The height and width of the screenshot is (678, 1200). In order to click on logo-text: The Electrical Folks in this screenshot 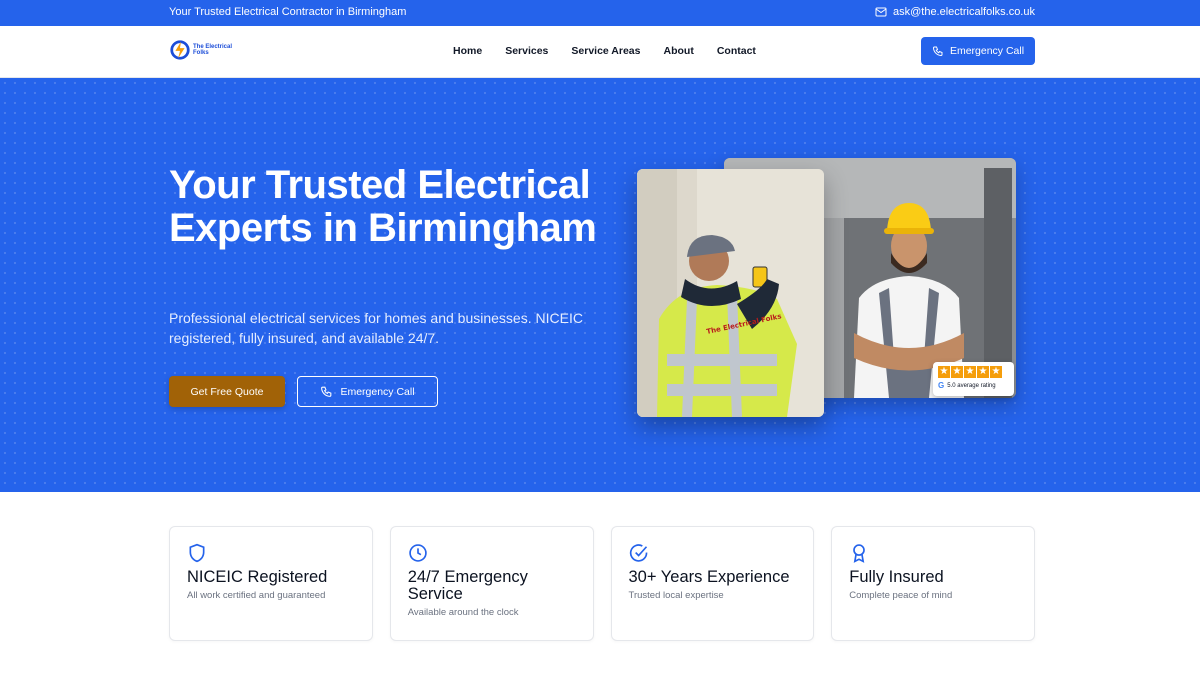, I will do `click(213, 50)`.